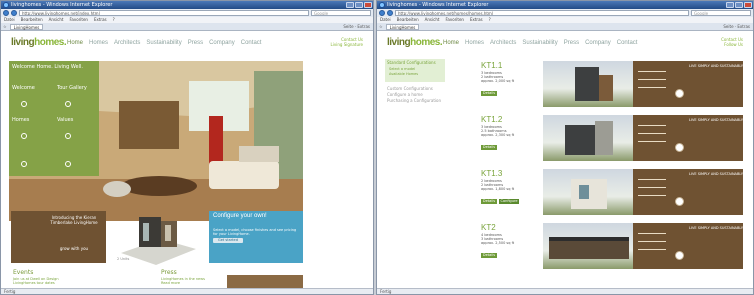 This screenshot has width=754, height=295. I want to click on overlay-item-tour: Tour Gallery, so click(72, 88).